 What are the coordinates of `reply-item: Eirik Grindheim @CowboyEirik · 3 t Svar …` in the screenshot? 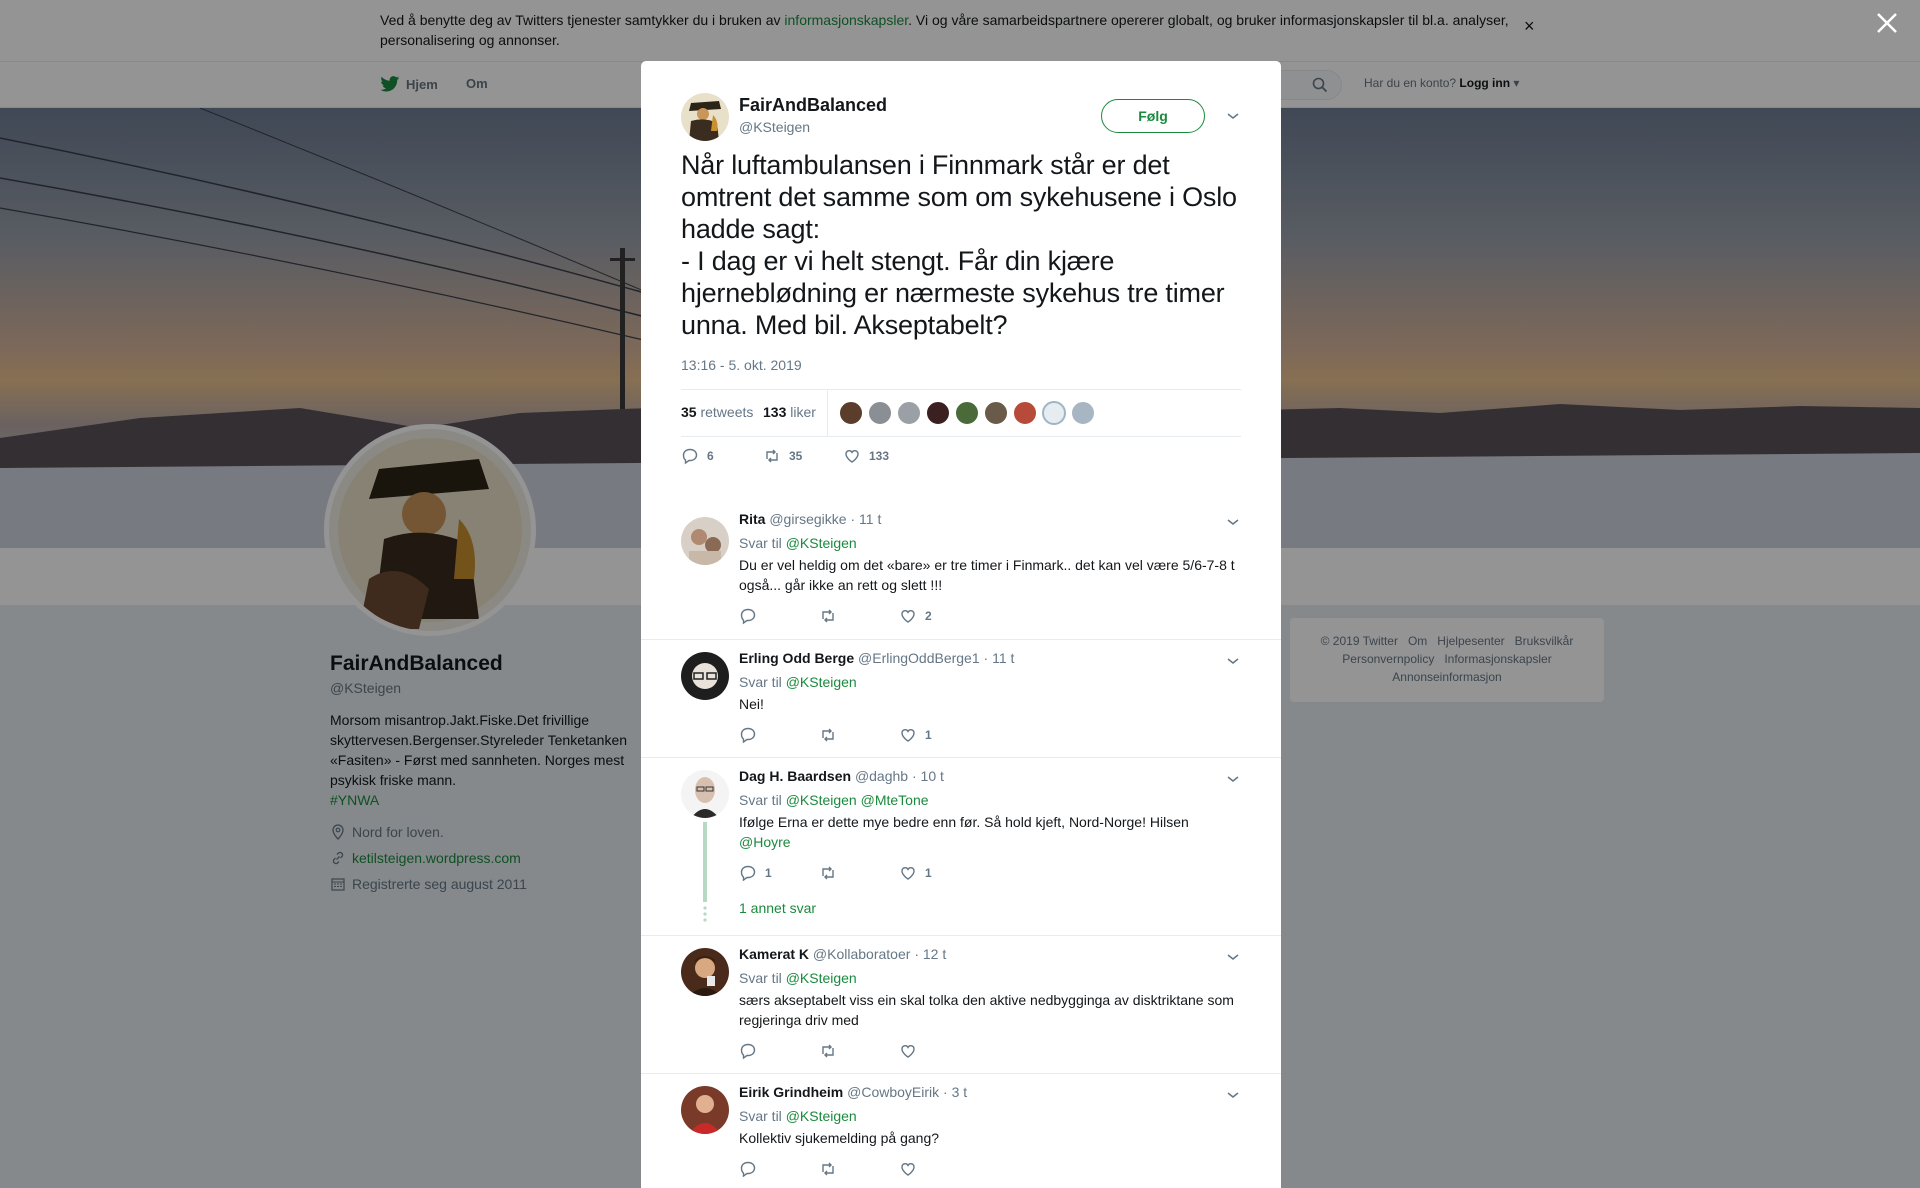 It's located at (961, 1130).